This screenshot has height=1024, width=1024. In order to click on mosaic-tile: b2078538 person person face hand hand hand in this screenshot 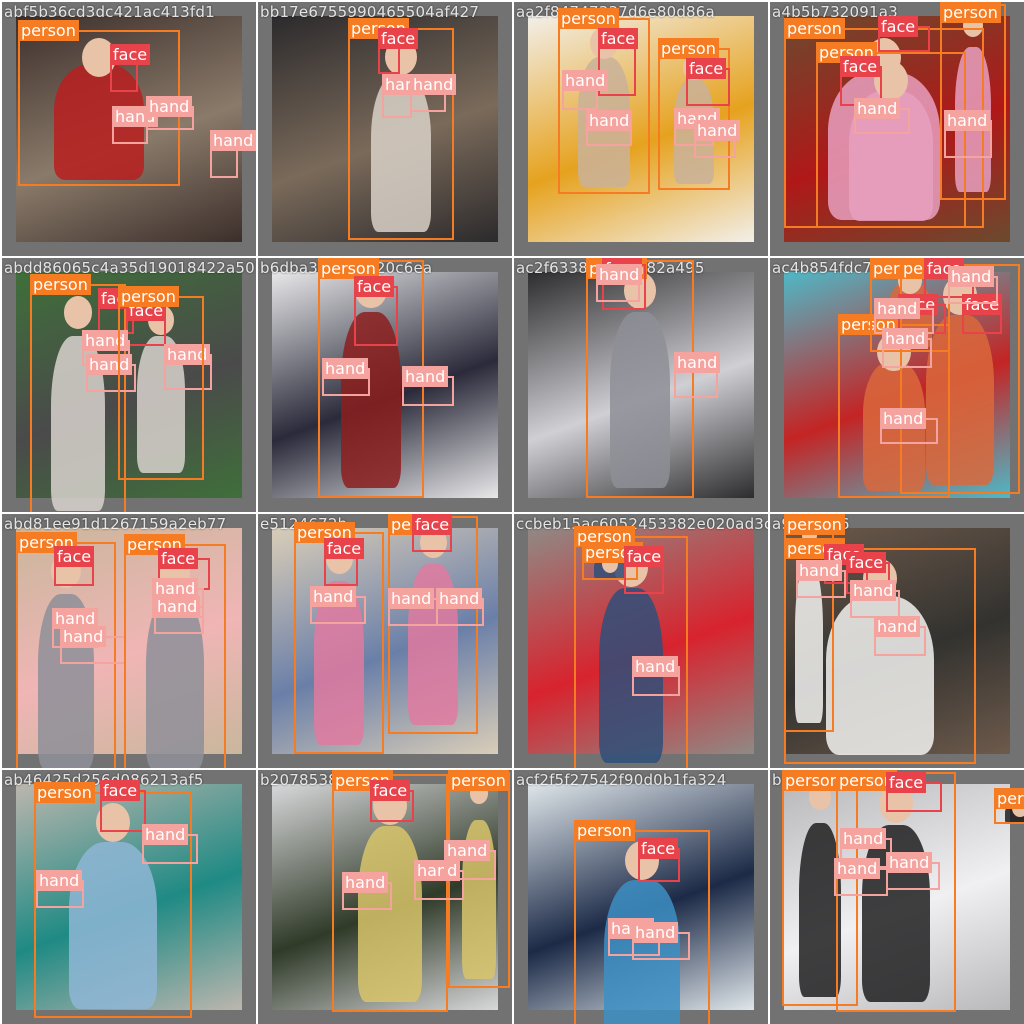, I will do `click(385, 897)`.